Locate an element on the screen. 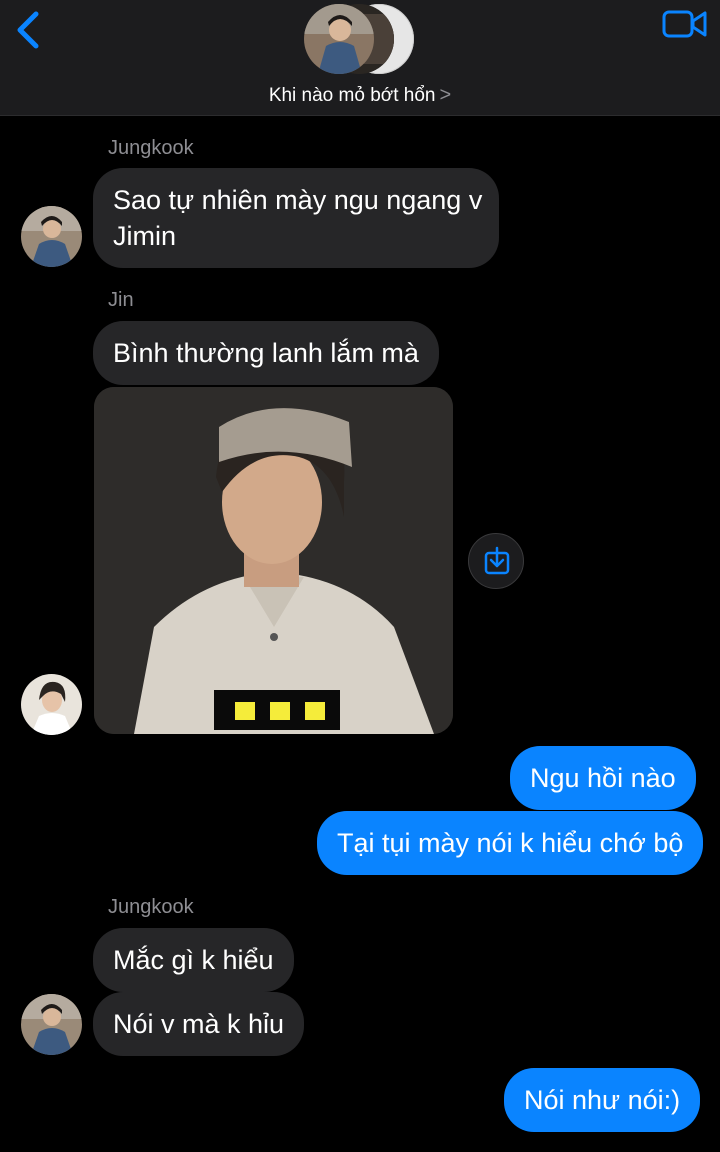 This screenshot has height=1152, width=720. group-name: Khi nào mỏ bớt hổn > is located at coordinates (360, 95).